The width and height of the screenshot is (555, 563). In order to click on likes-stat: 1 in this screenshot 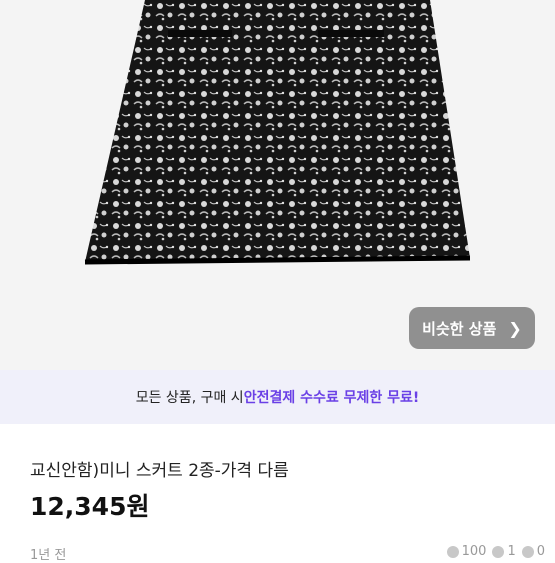, I will do `click(504, 551)`.